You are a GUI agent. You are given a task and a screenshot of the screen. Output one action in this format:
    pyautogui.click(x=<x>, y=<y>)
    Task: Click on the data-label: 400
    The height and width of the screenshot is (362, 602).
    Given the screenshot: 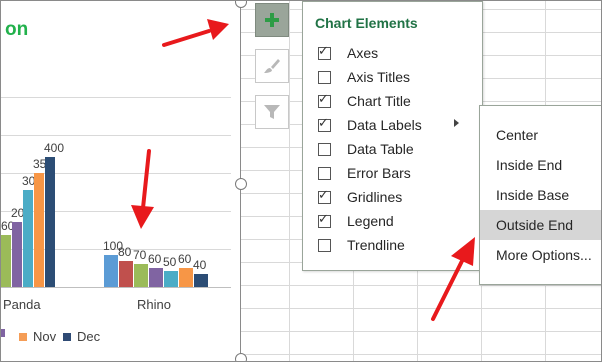 What is the action you would take?
    pyautogui.click(x=54, y=148)
    